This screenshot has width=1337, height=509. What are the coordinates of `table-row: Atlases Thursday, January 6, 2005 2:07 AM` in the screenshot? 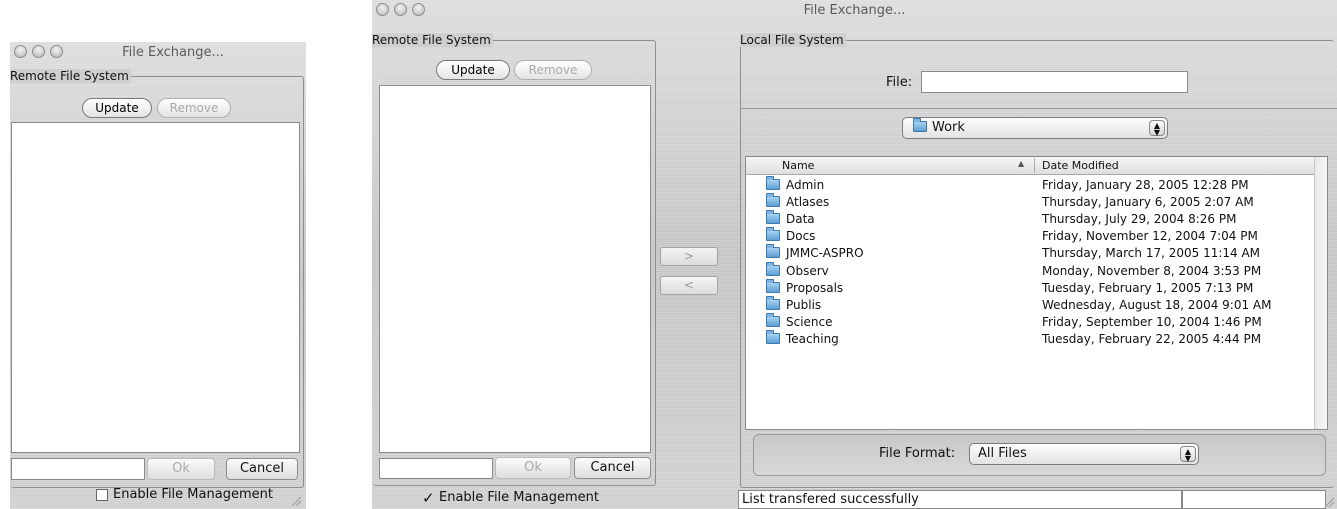 It's located at (1030, 202).